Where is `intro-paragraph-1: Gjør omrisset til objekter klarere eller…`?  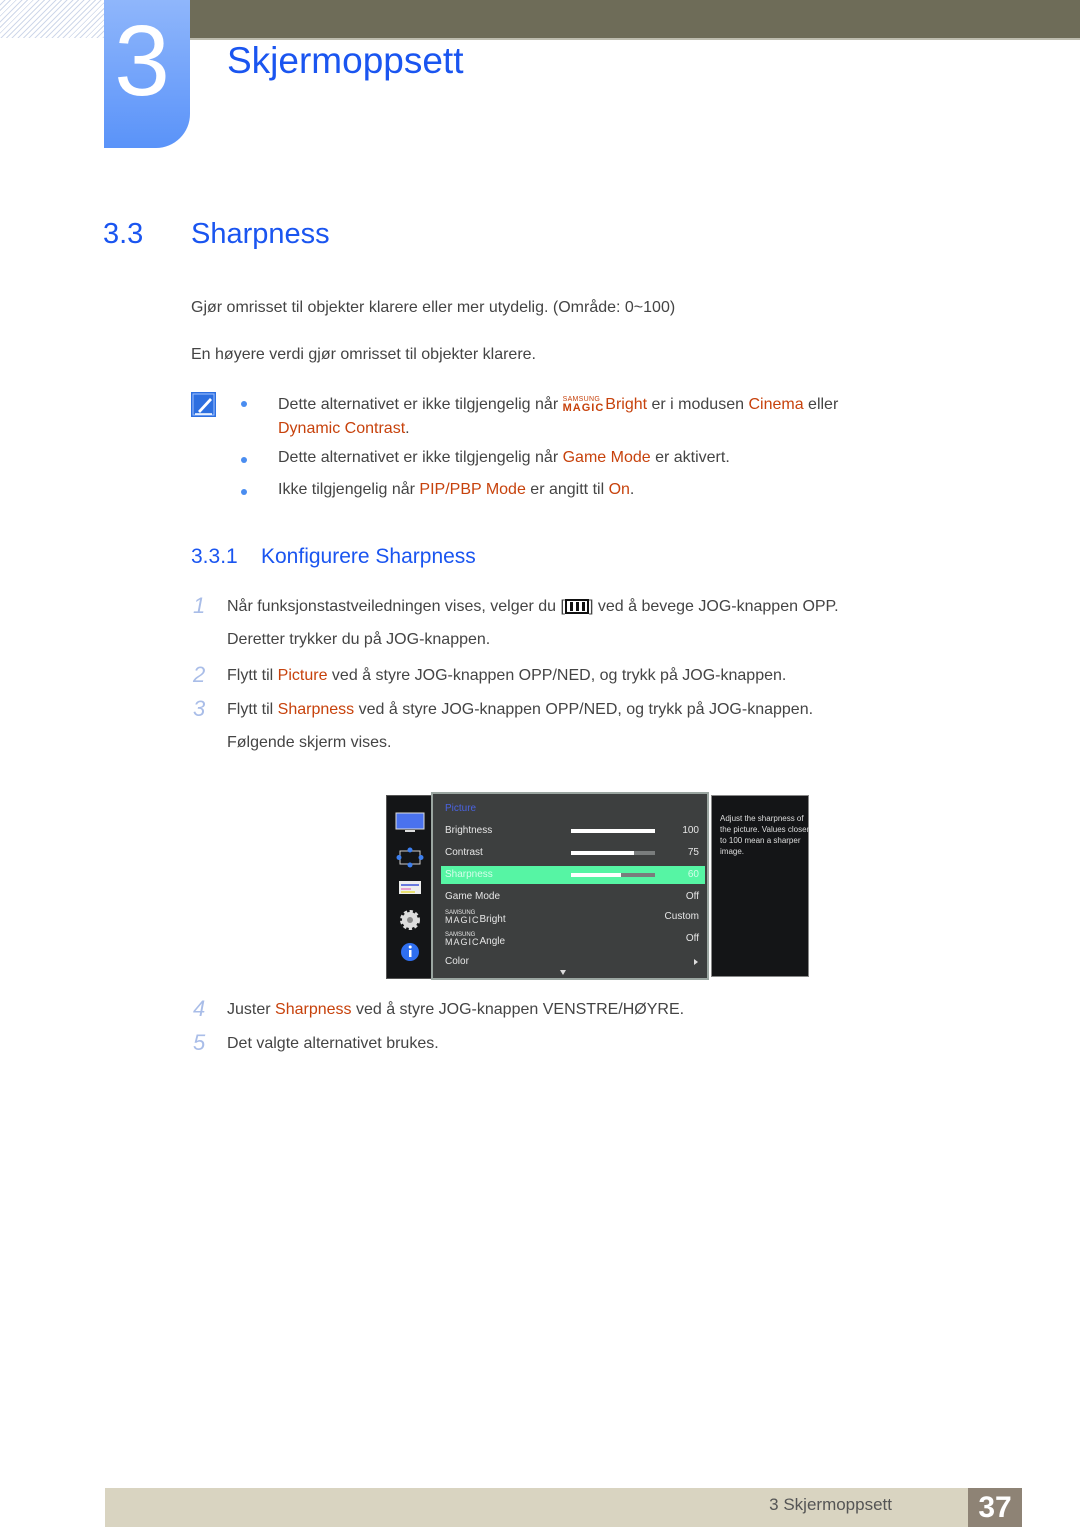 intro-paragraph-1: Gjør omrisset til objekter klarere eller… is located at coordinates (433, 307).